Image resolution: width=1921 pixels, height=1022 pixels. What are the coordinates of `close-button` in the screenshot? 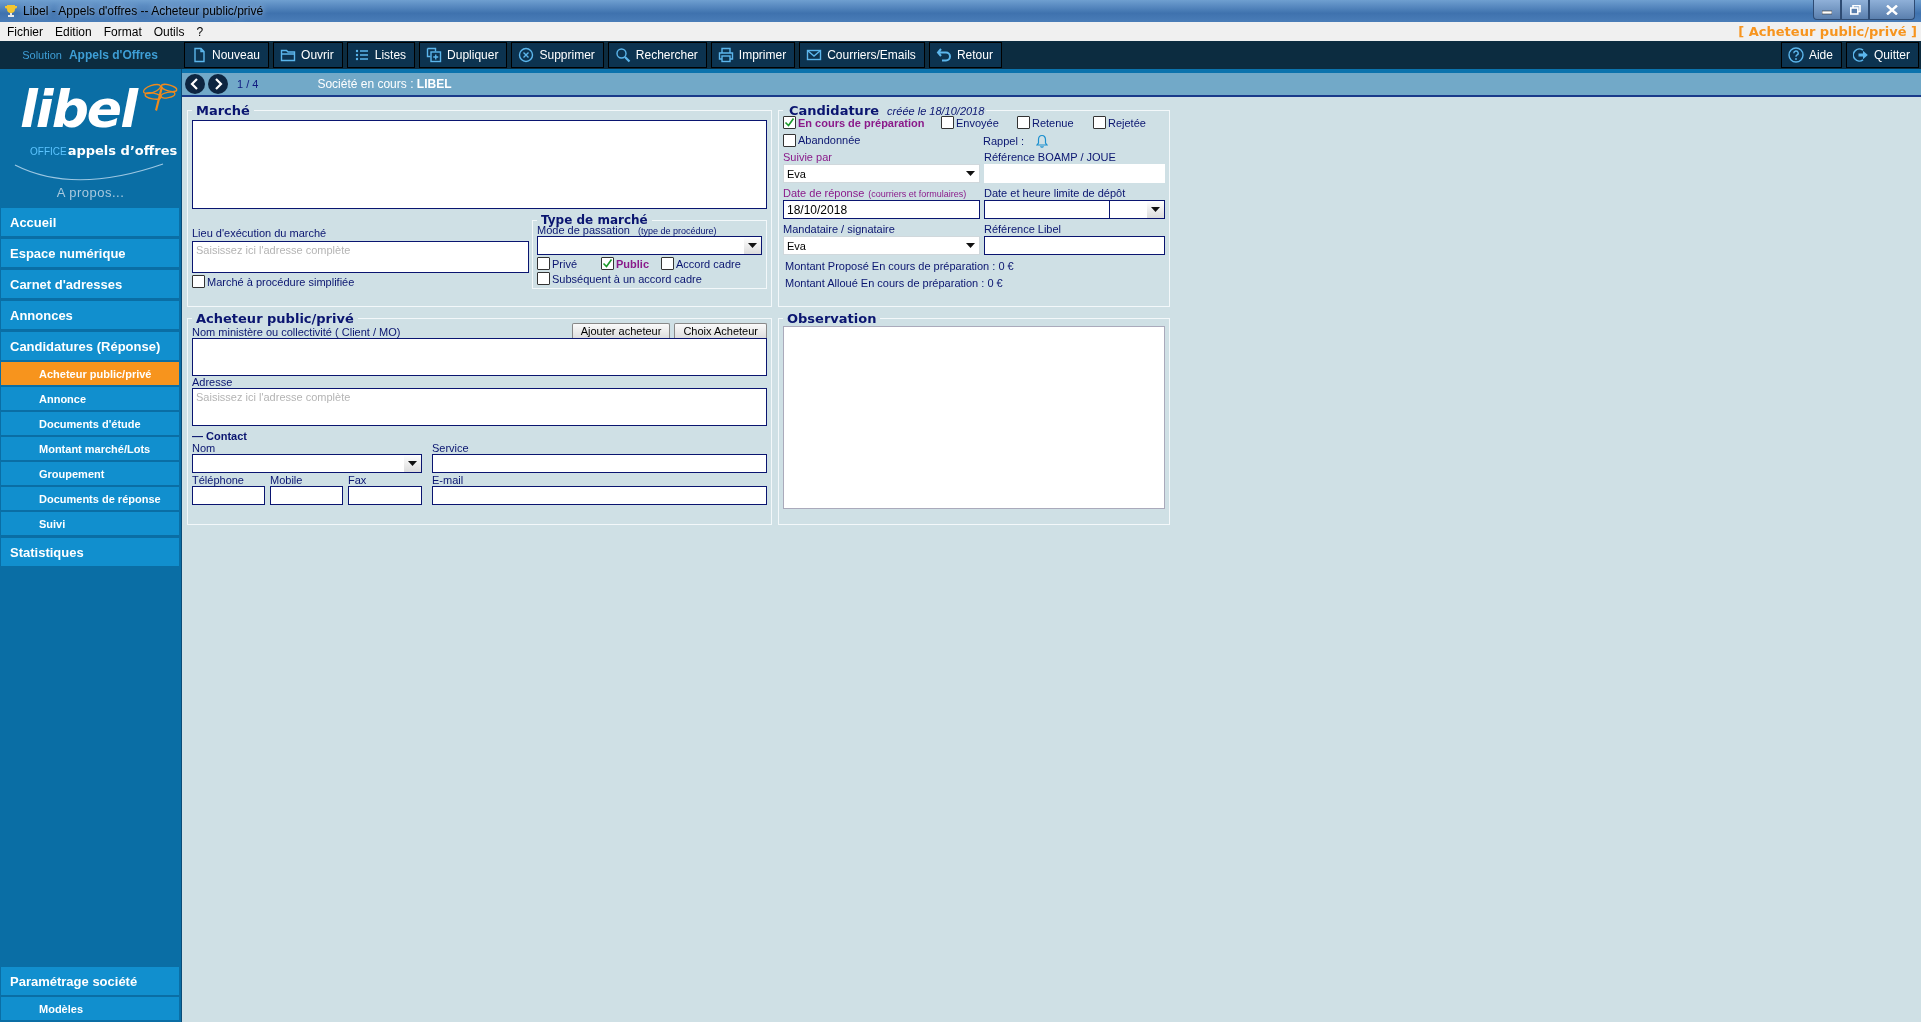 It's located at (1892, 10).